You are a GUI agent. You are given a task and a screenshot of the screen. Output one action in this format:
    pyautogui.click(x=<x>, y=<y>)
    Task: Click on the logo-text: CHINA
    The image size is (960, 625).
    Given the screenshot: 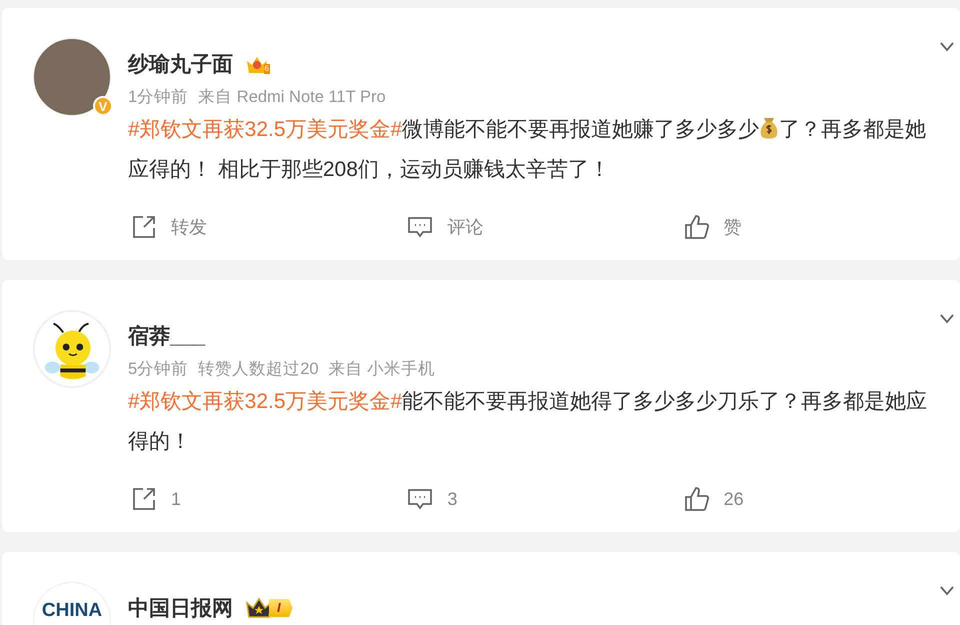 What is the action you would take?
    pyautogui.click(x=72, y=611)
    